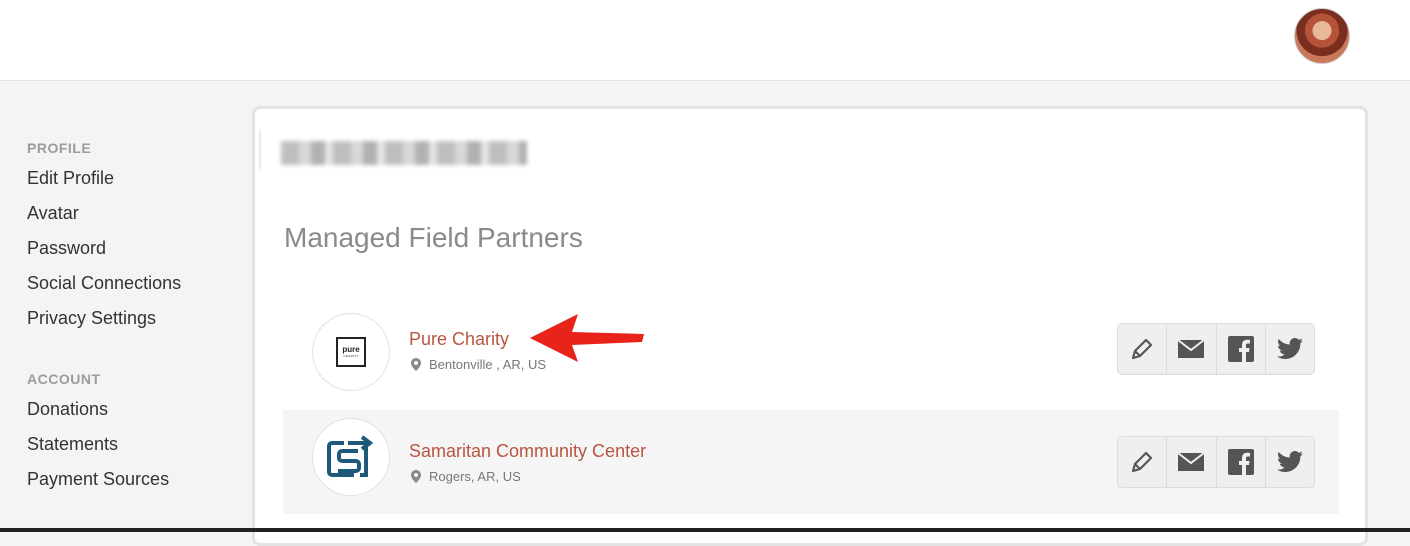 The height and width of the screenshot is (546, 1410). Describe the element at coordinates (137, 414) in the screenshot. I see `sidebar-item-donations: Donations` at that location.